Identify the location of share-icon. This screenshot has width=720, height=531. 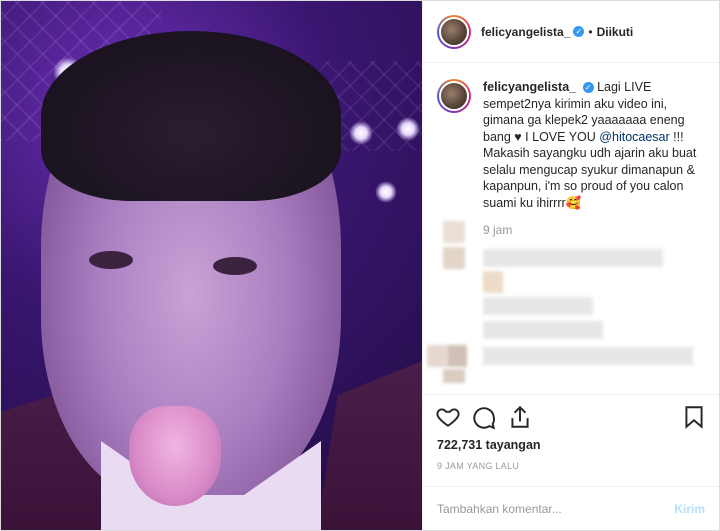
(520, 417).